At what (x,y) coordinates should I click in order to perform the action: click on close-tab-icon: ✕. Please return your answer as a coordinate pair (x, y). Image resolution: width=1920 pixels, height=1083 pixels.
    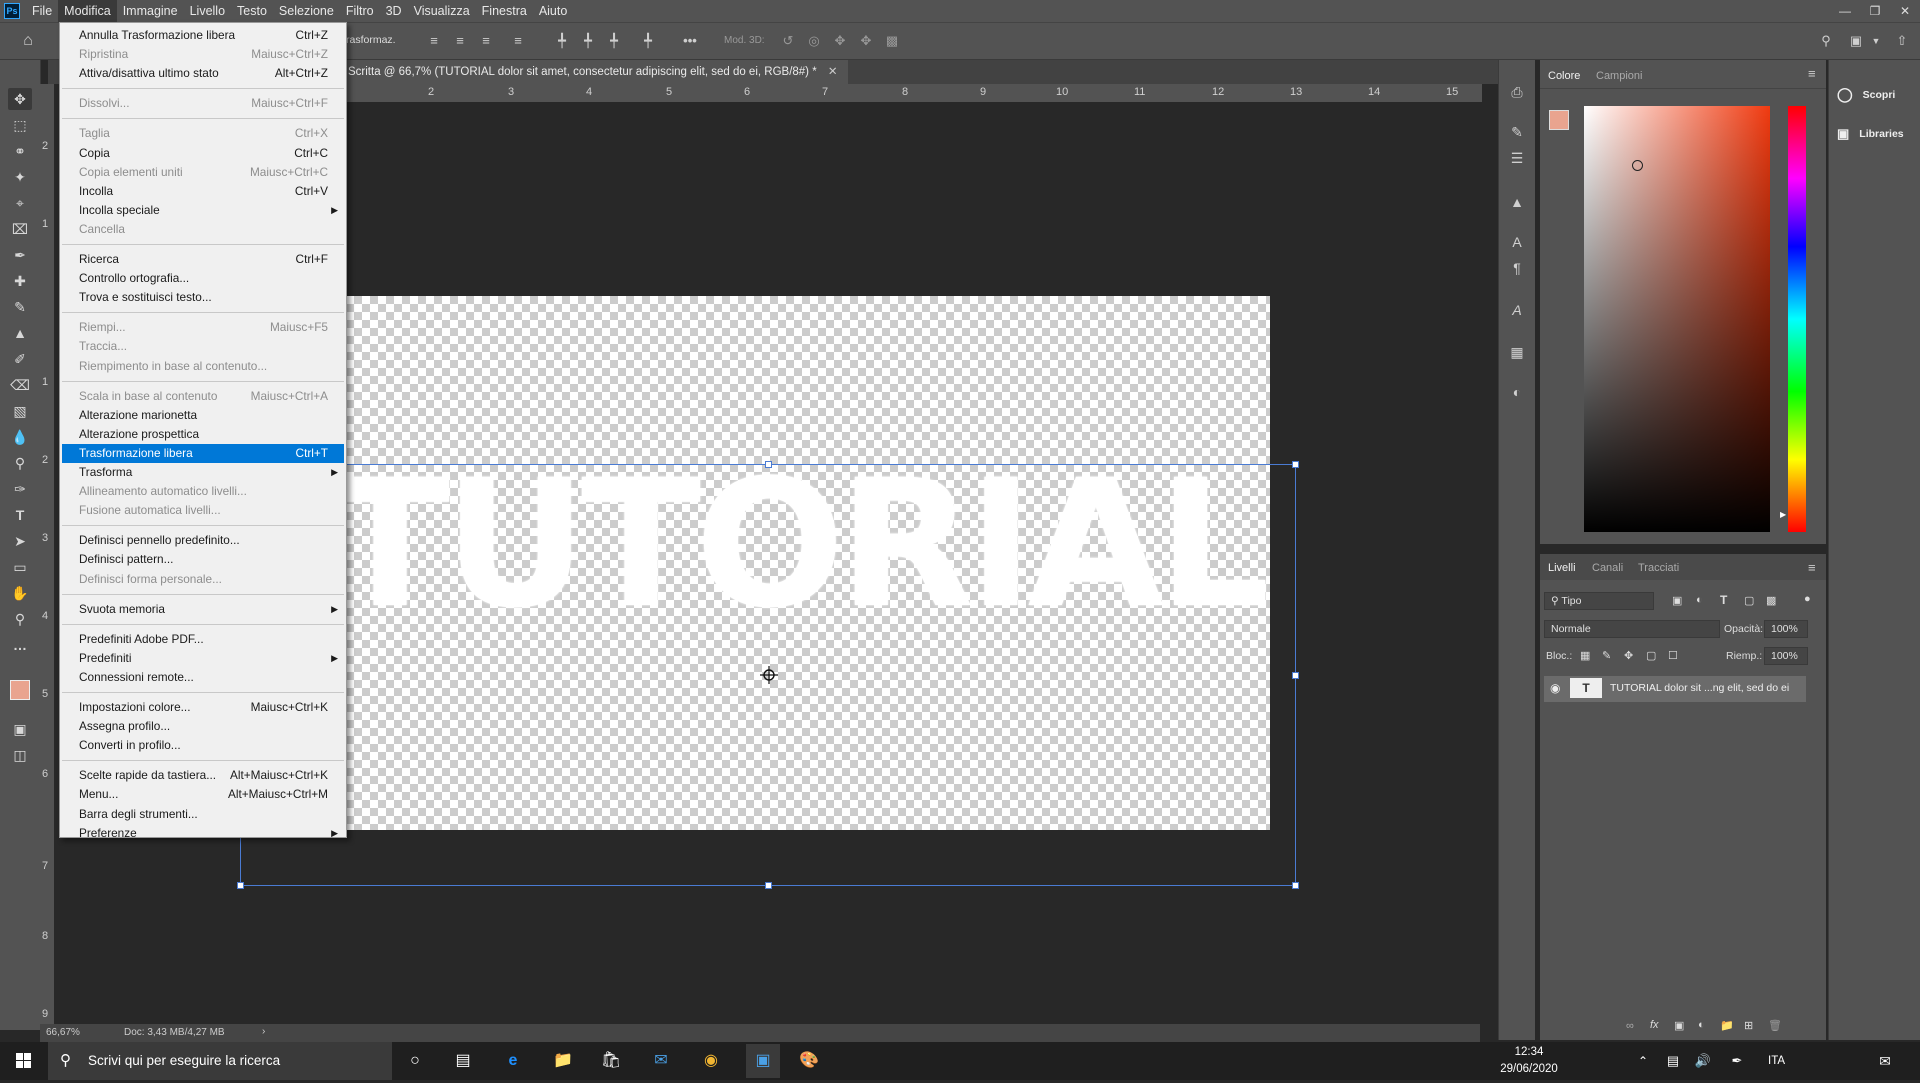
    Looking at the image, I should click on (833, 72).